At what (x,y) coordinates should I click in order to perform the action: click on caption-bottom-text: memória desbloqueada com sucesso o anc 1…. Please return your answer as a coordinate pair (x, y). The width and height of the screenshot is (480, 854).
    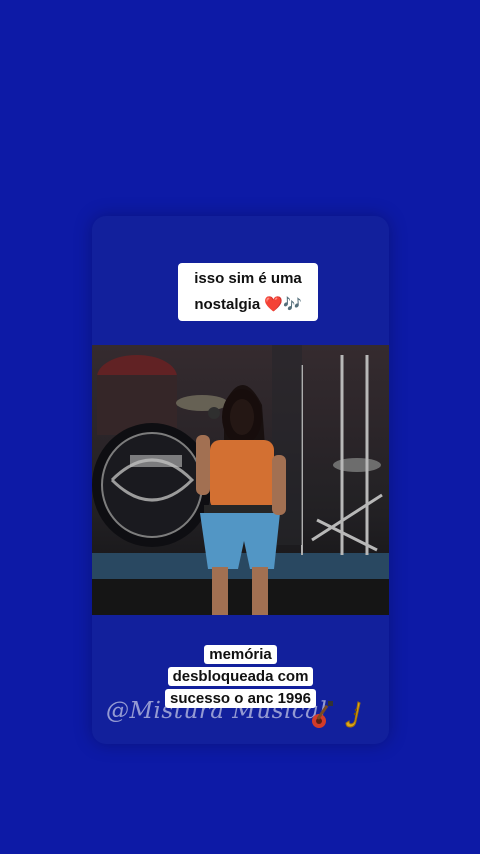
    Looking at the image, I should click on (240, 676).